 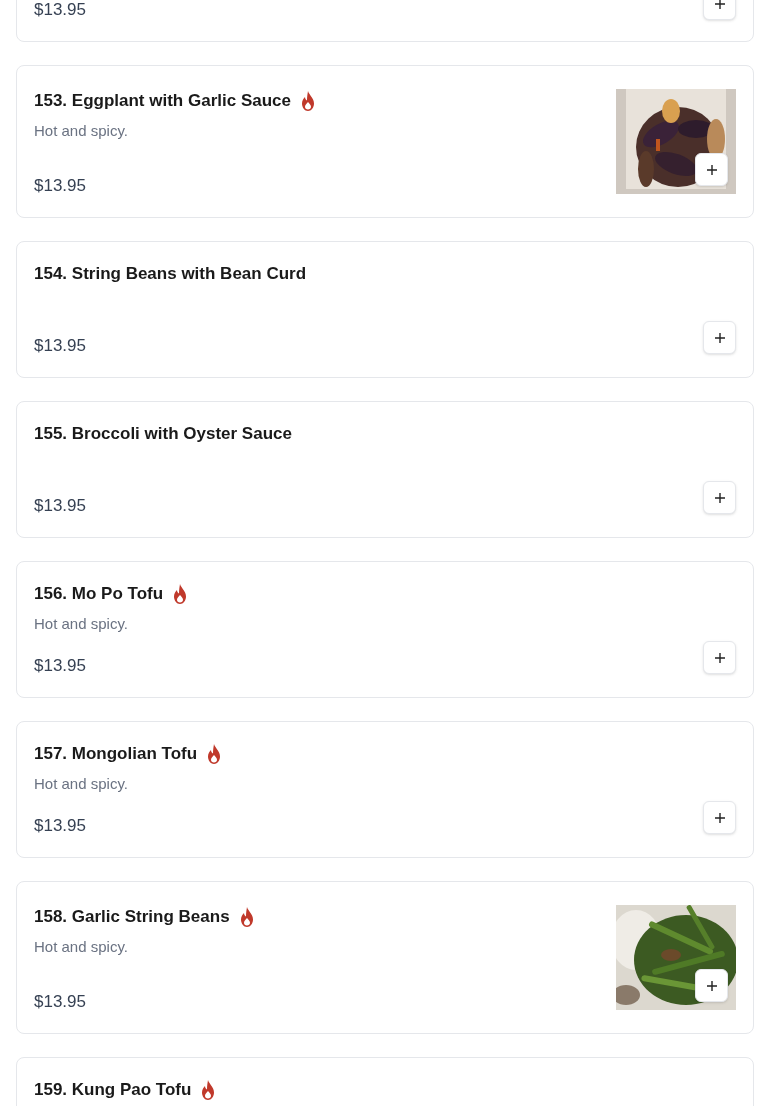 What do you see at coordinates (385, 141) in the screenshot?
I see `menu-card: 153. Eggplant with Garlic Sauce Hot and spicy. $13.95` at bounding box center [385, 141].